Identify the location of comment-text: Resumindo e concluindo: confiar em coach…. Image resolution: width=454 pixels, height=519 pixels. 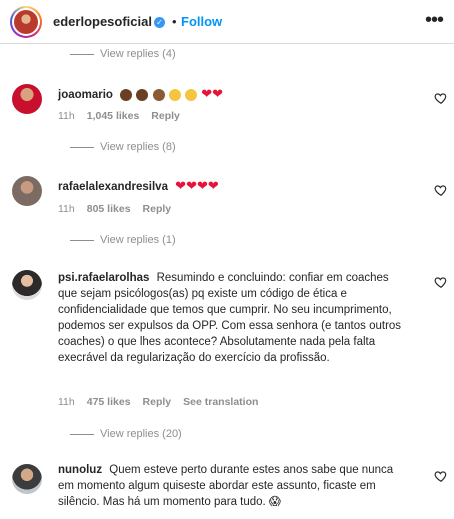
(230, 318).